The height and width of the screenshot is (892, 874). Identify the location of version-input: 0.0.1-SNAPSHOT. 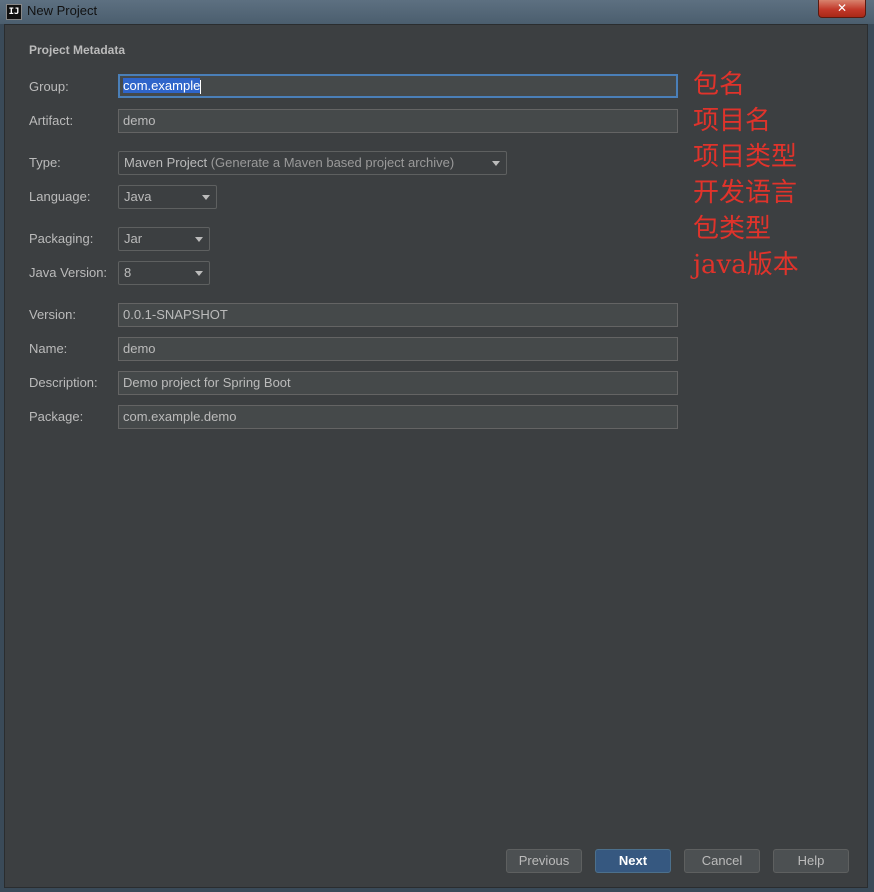
(398, 315).